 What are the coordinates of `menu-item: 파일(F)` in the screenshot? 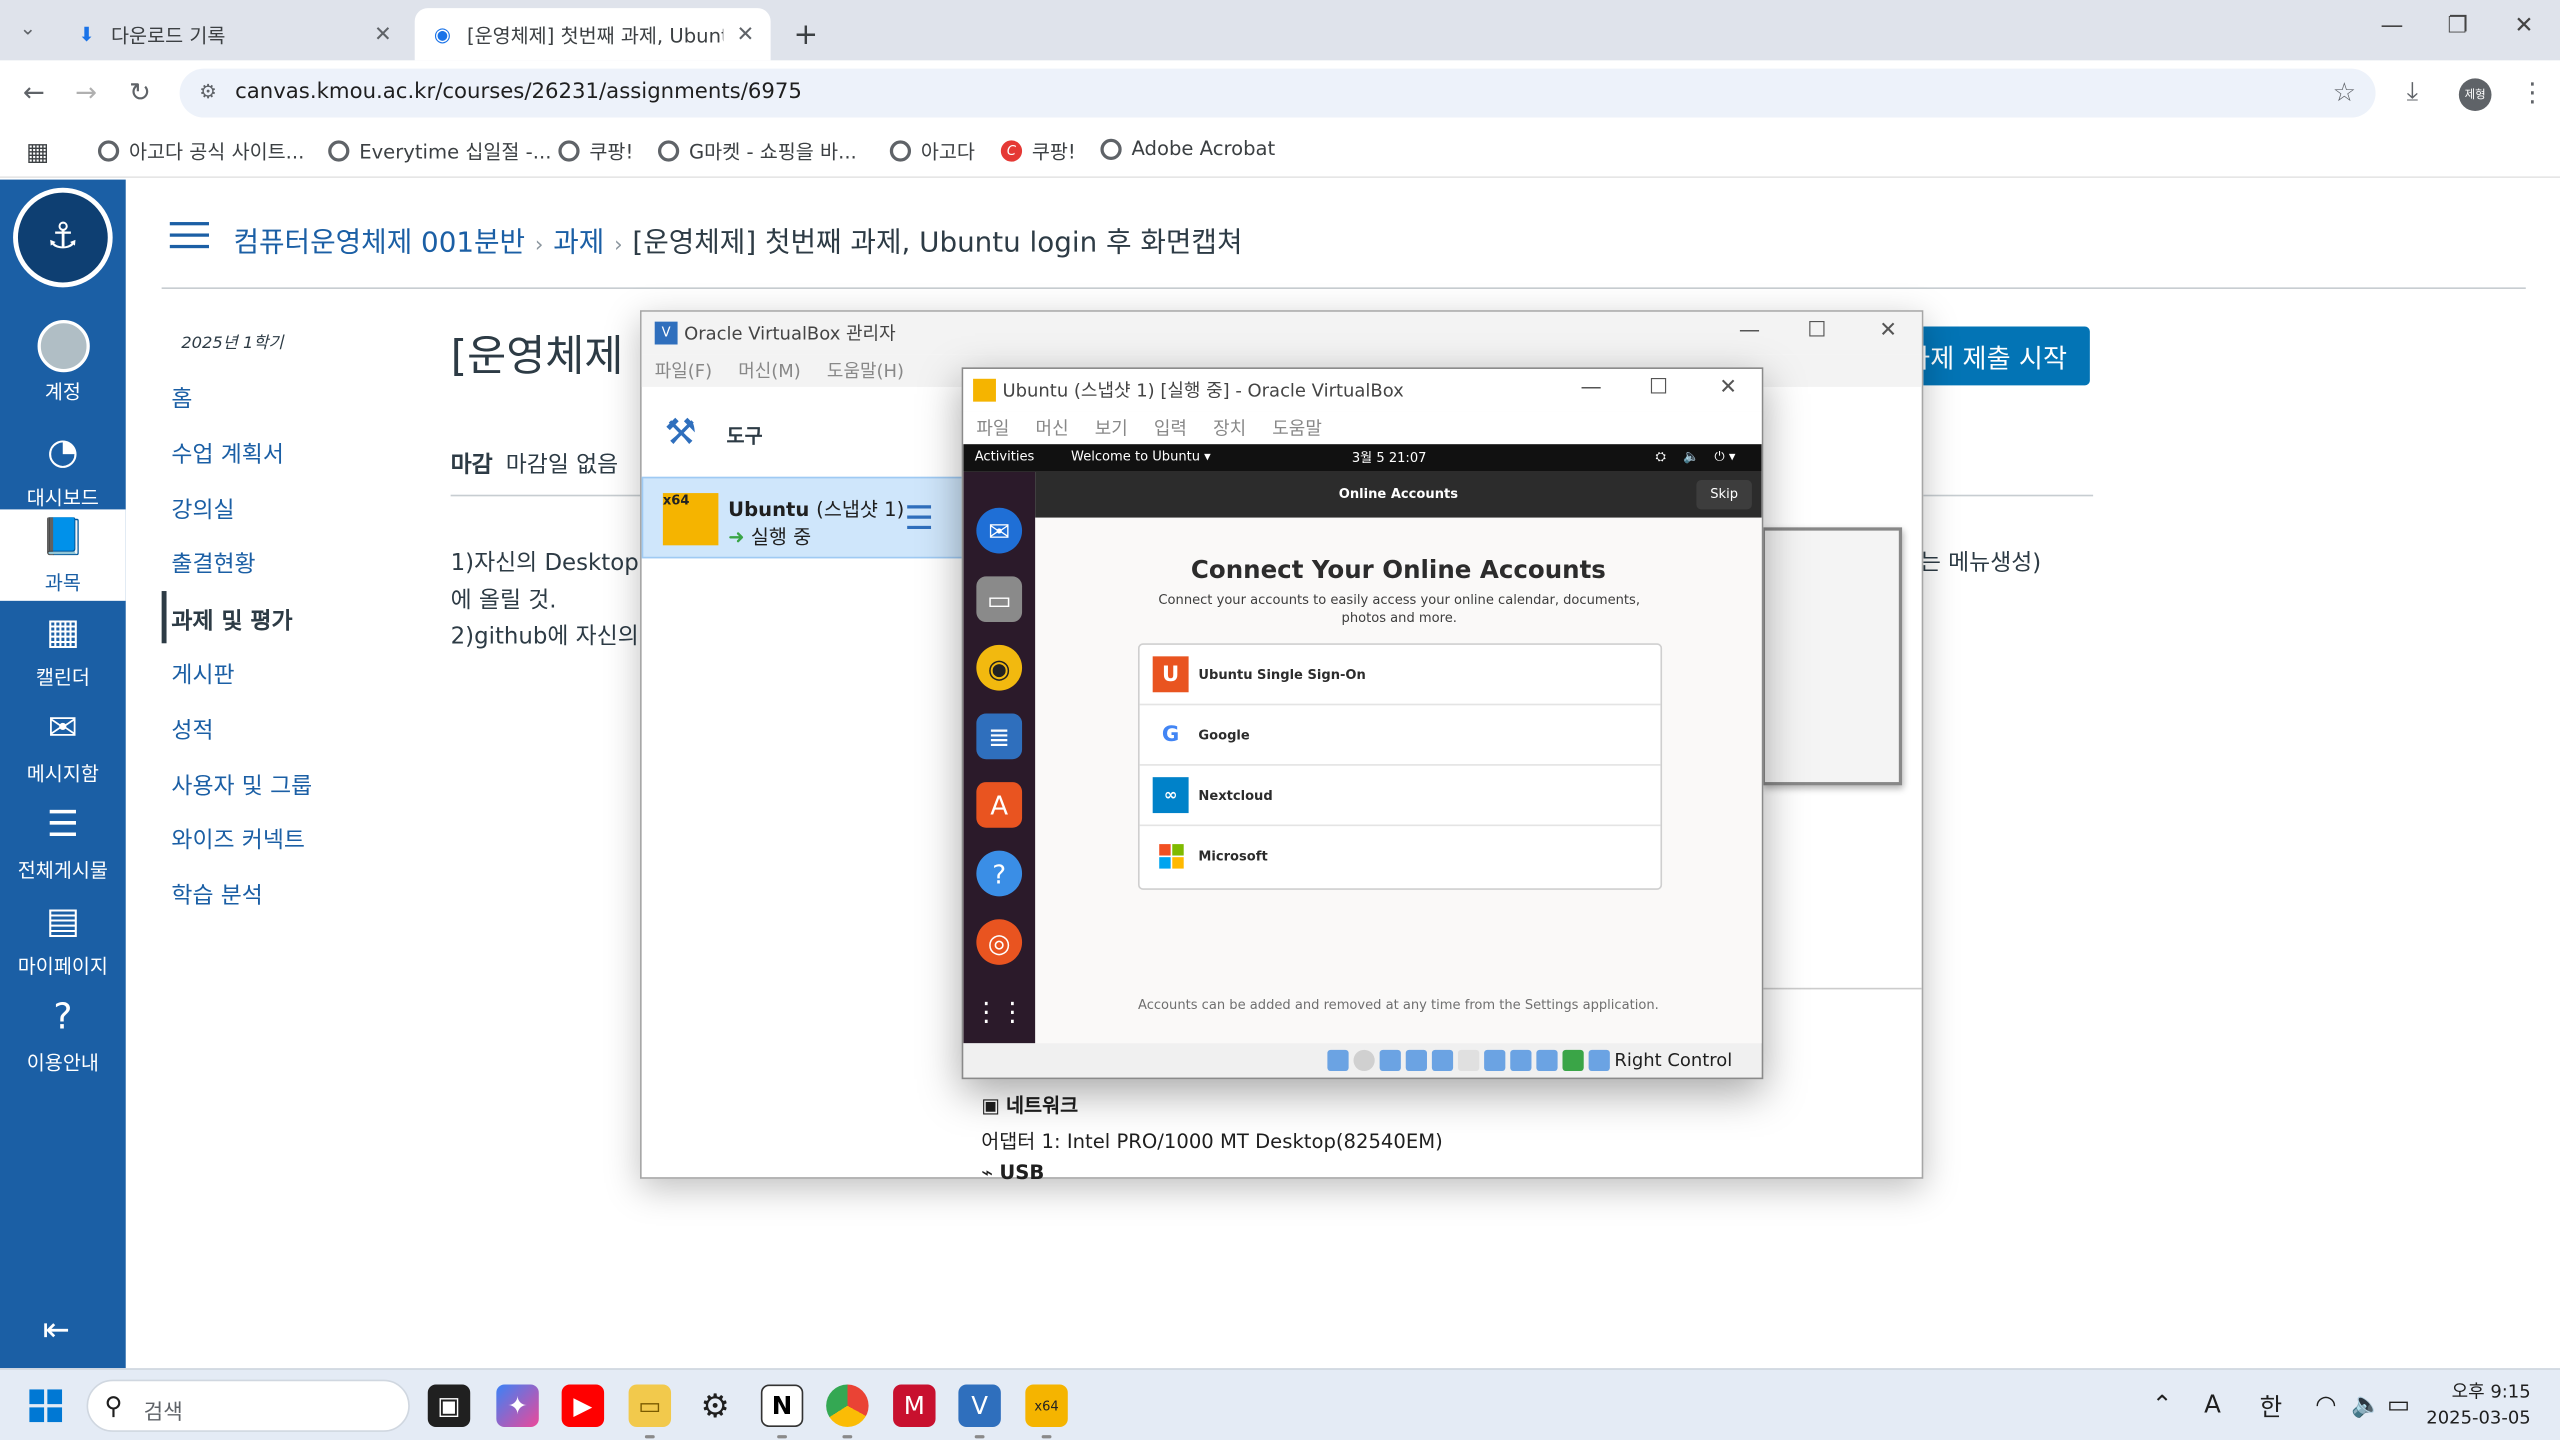 It's located at (683, 371).